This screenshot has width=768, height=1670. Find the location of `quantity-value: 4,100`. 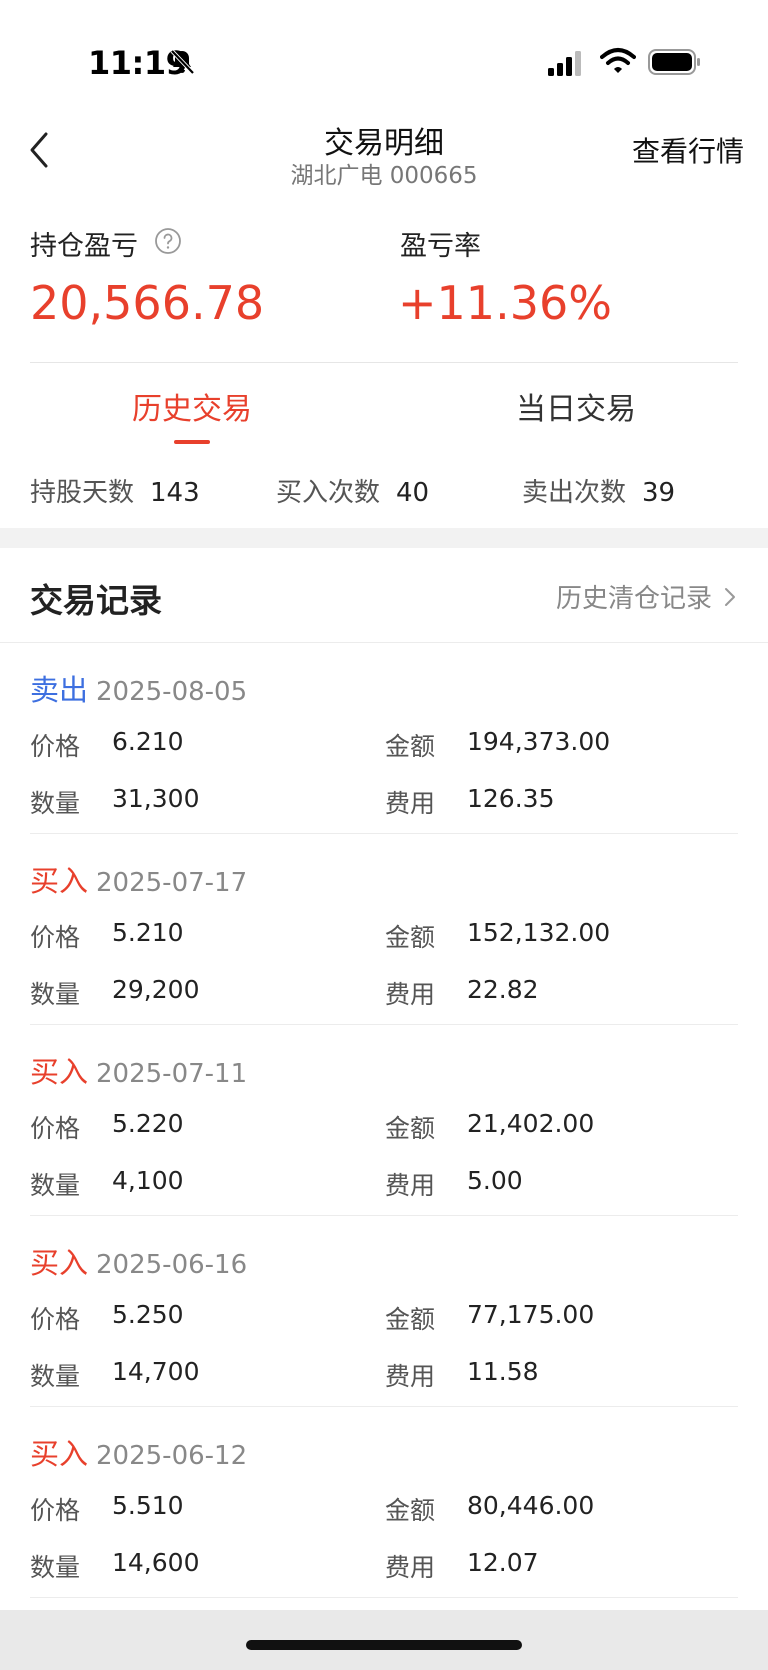

quantity-value: 4,100 is located at coordinates (148, 1180).